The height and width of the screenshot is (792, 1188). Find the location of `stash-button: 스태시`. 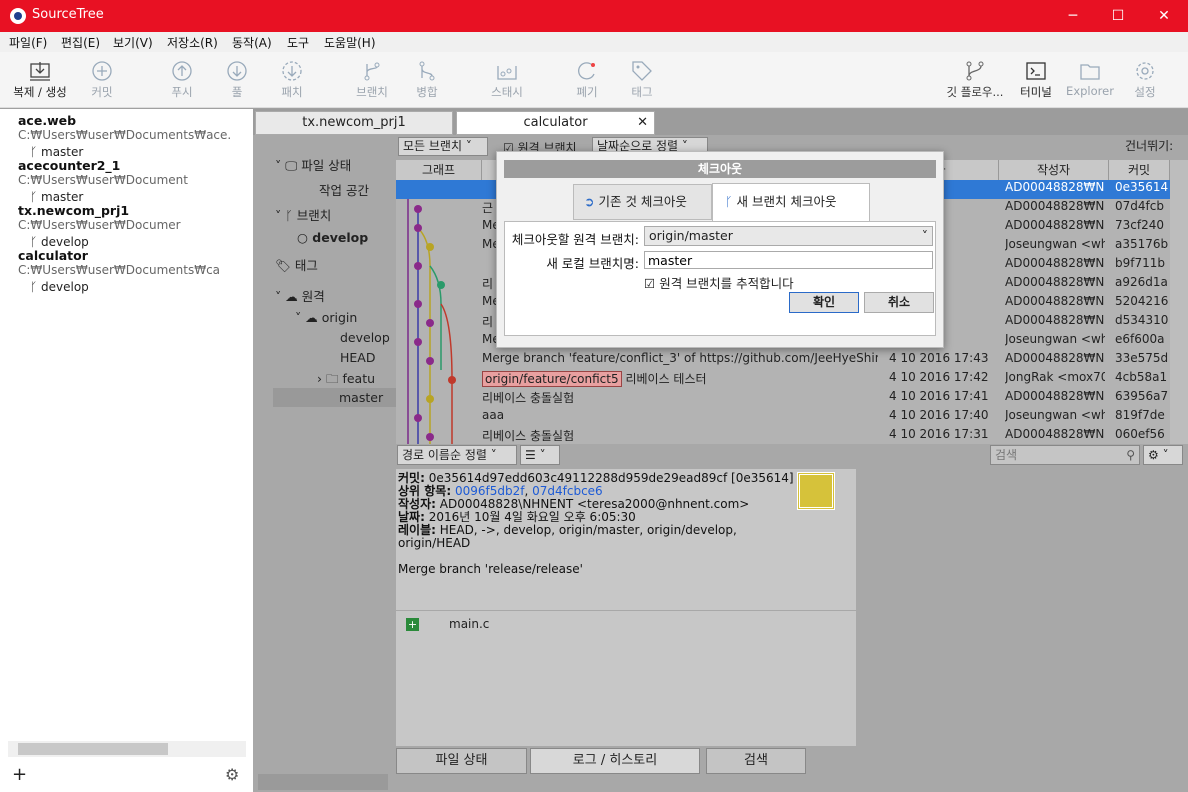

stash-button: 스태시 is located at coordinates (507, 80).